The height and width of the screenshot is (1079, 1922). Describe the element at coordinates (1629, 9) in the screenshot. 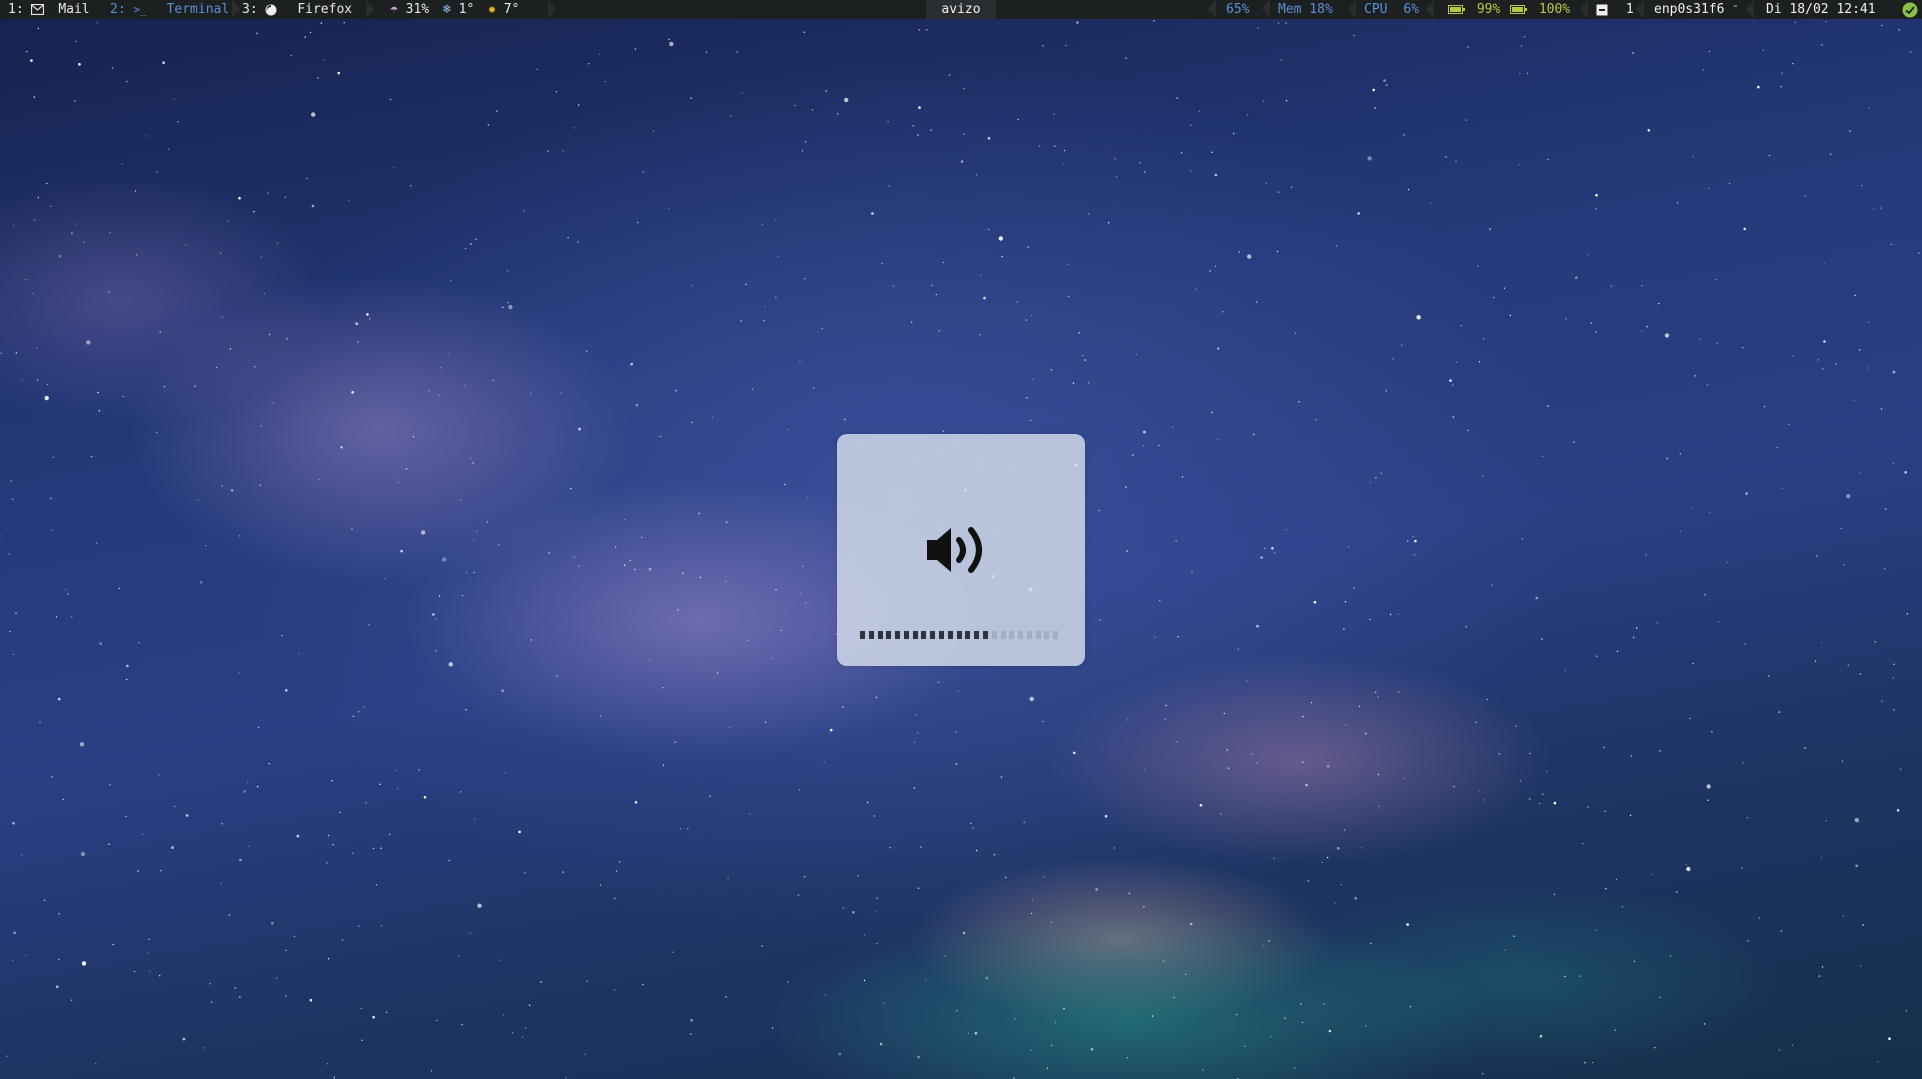

I see `notifications-count: 1` at that location.